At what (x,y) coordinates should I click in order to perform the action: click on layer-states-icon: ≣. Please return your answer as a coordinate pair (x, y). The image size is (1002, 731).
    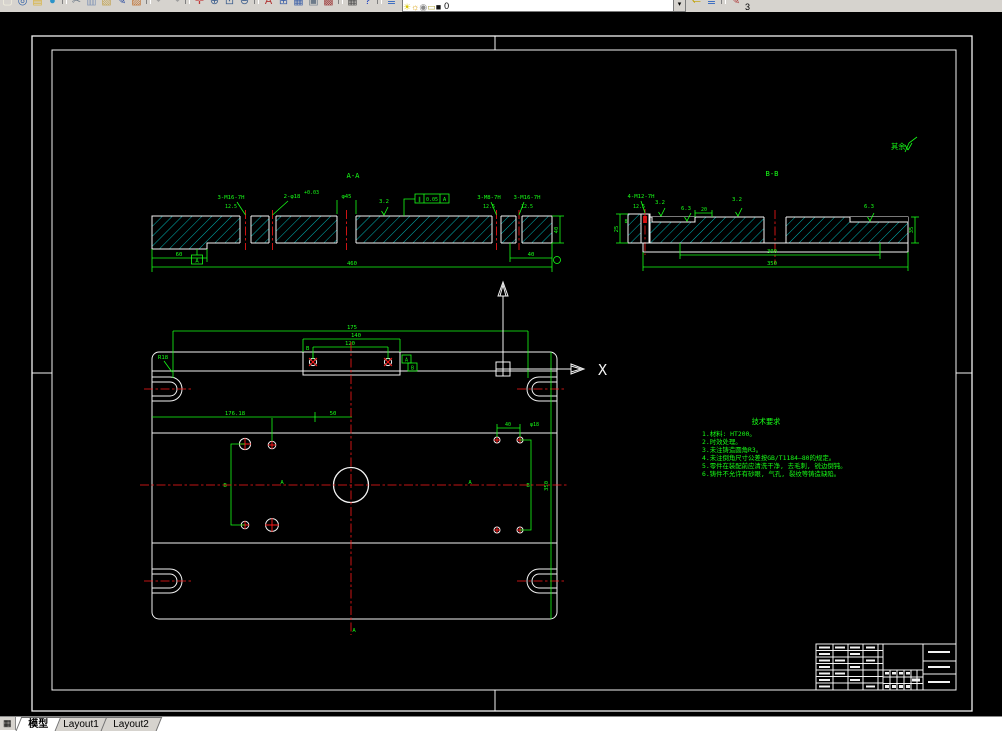
    Looking at the image, I should click on (711, 6).